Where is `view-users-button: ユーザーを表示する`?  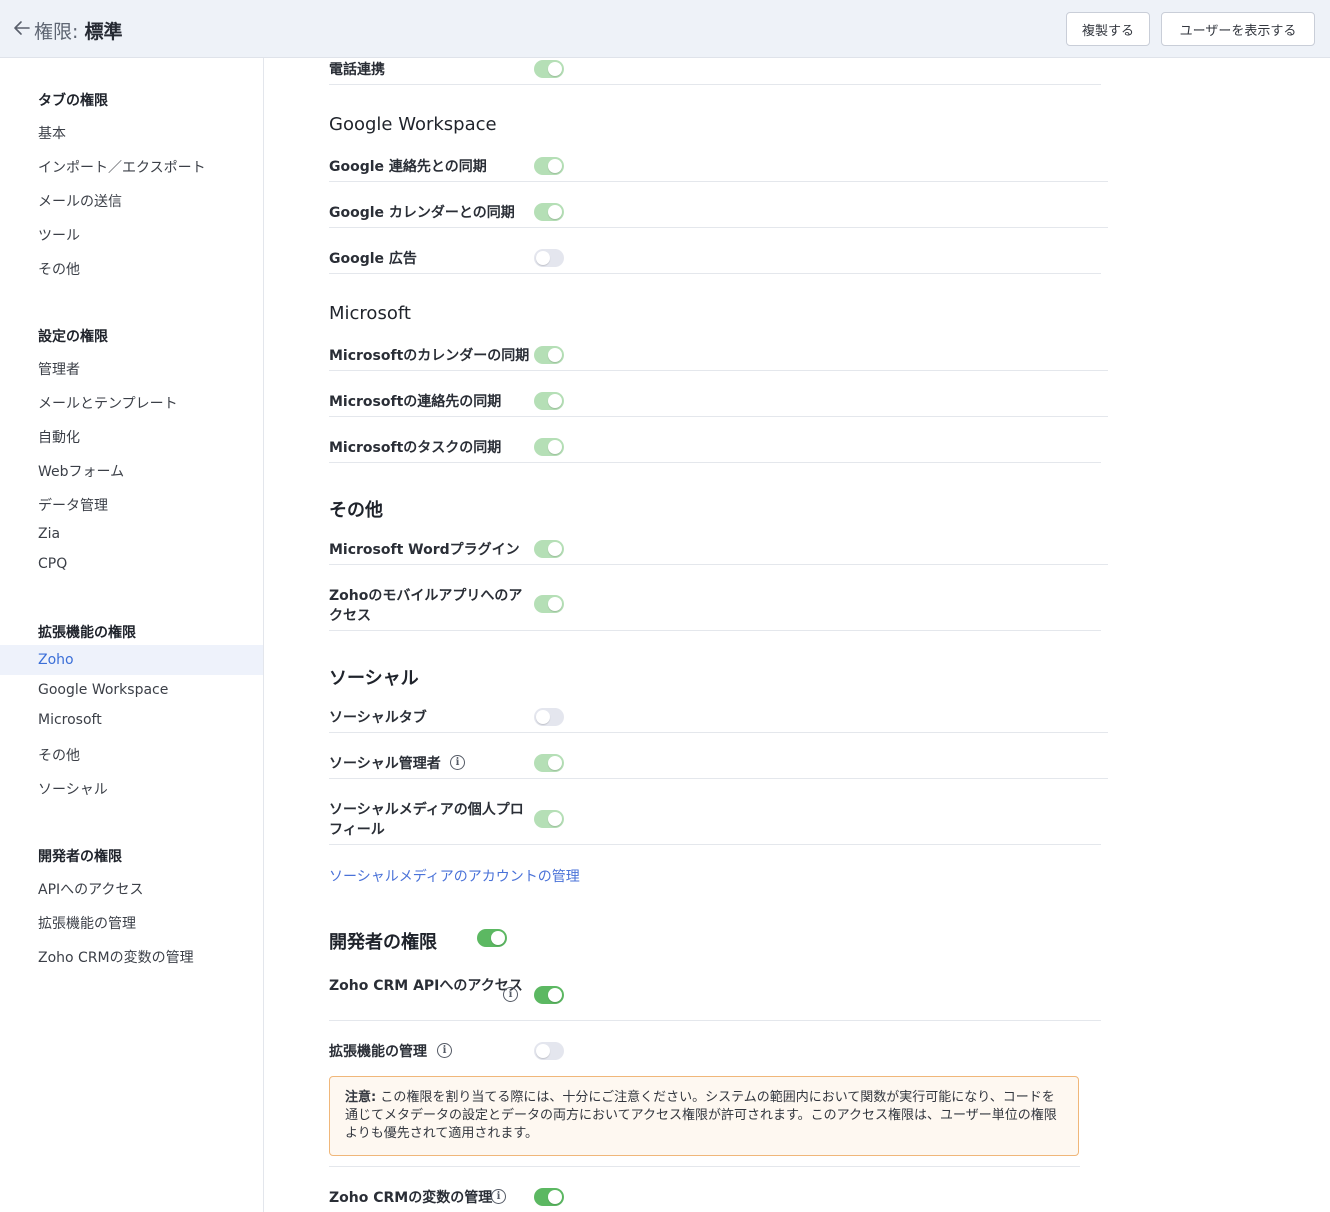 view-users-button: ユーザーを表示する is located at coordinates (1238, 29).